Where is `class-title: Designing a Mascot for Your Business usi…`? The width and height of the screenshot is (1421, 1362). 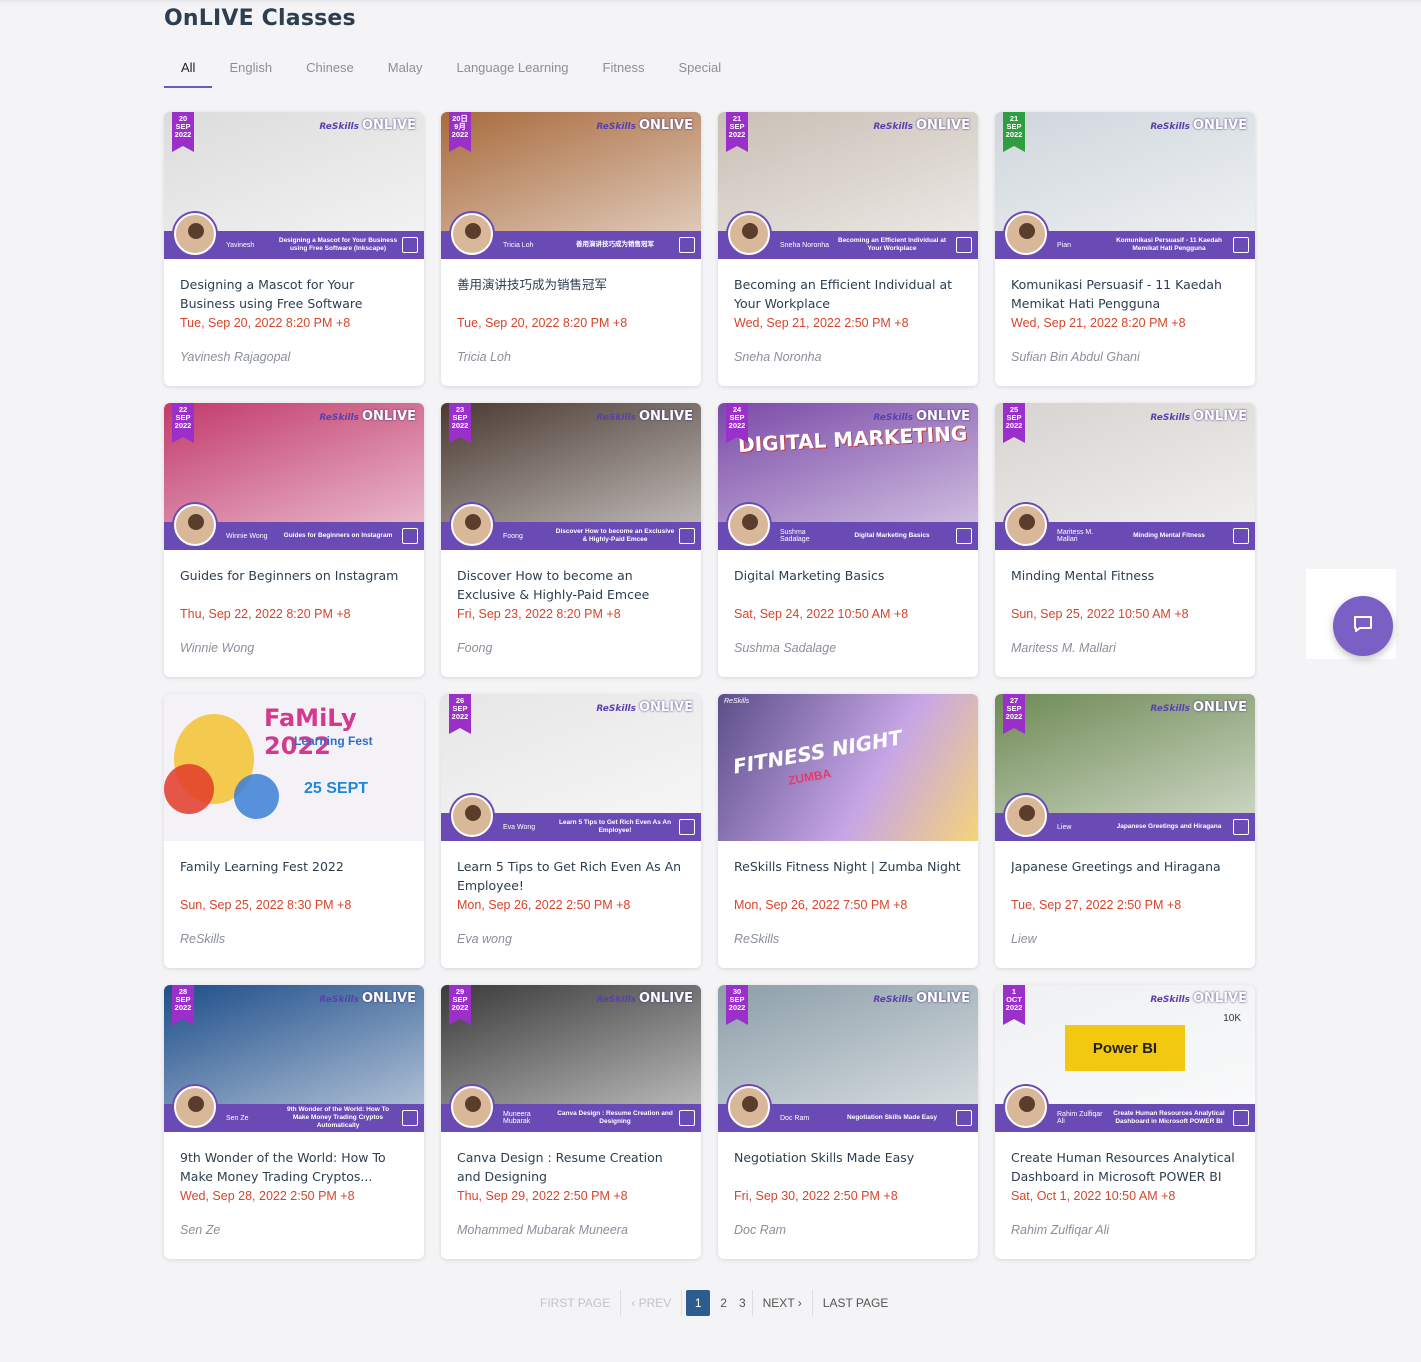 class-title: Designing a Mascot for Your Business usi… is located at coordinates (294, 294).